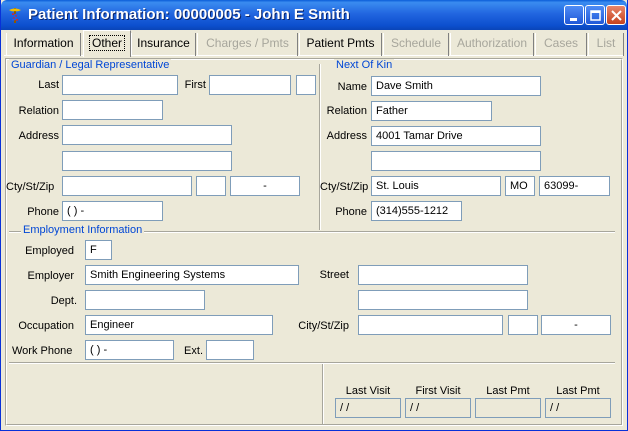 The image size is (628, 431). Describe the element at coordinates (147, 135) in the screenshot. I see `guardian-address1-input` at that location.